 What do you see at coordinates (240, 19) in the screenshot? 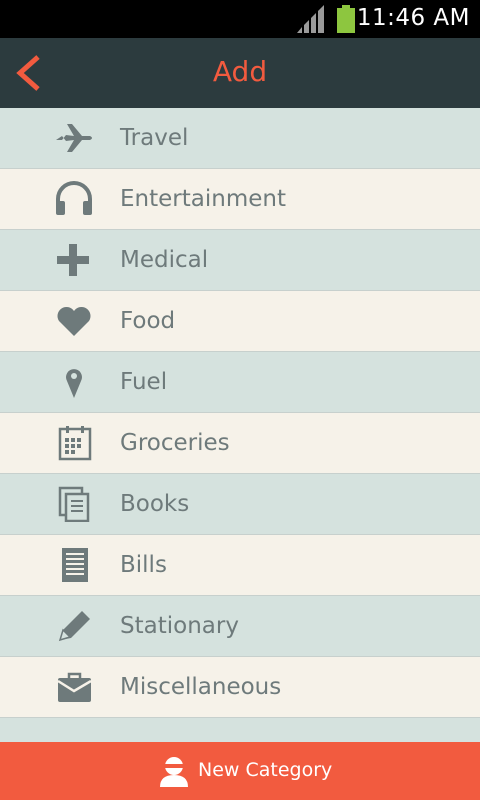
I see `status-bar: 11:46 AM` at bounding box center [240, 19].